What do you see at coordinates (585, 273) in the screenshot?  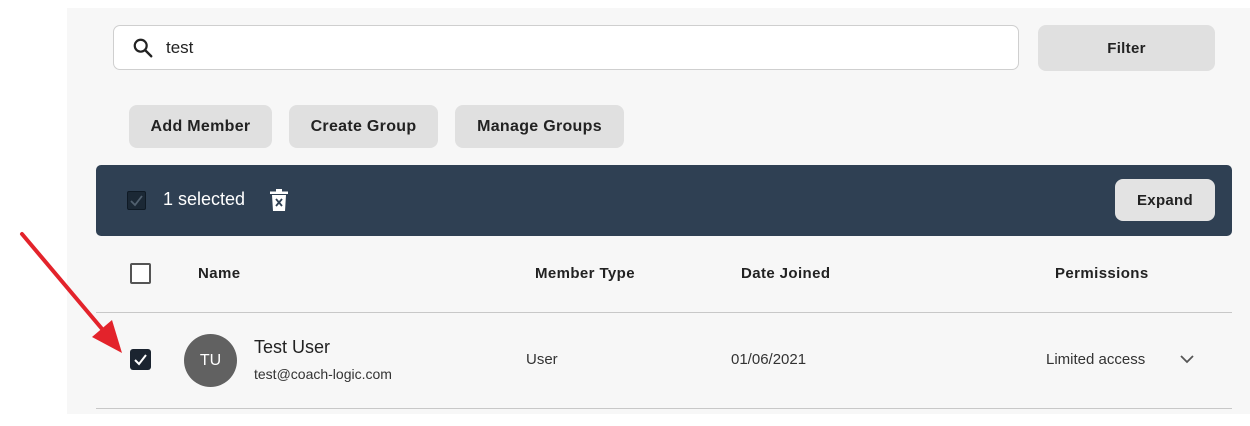 I see `column-header-member-type: Member Type` at bounding box center [585, 273].